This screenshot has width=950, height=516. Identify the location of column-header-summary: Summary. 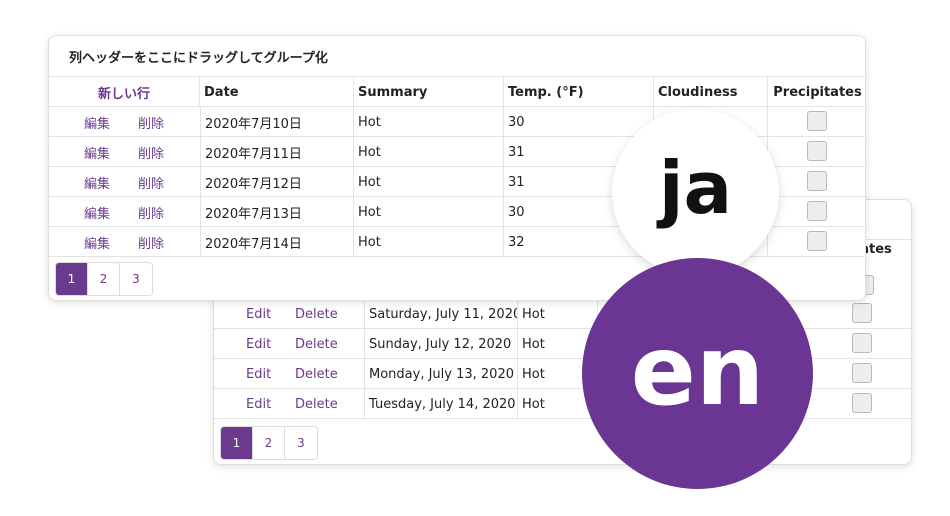
(429, 92).